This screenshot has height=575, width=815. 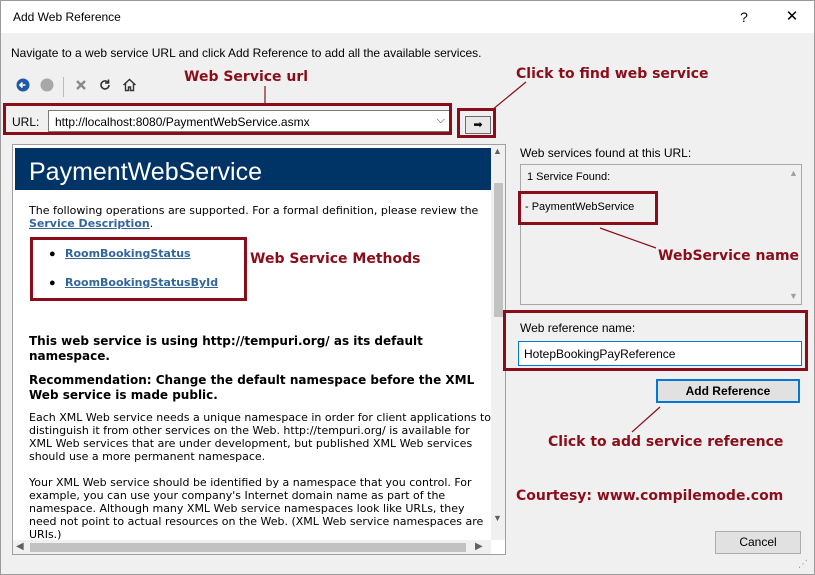 What do you see at coordinates (335, 259) in the screenshot?
I see `annotation-web-service-methods: Web Service Methods` at bounding box center [335, 259].